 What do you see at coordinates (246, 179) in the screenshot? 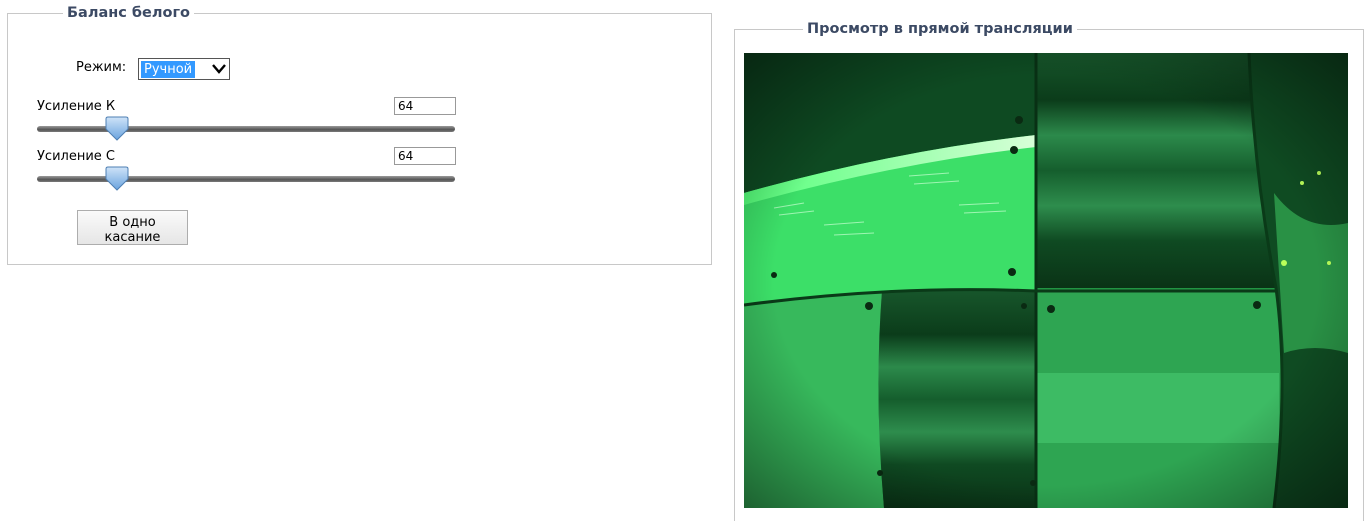
I see `gain-b-slider-track` at bounding box center [246, 179].